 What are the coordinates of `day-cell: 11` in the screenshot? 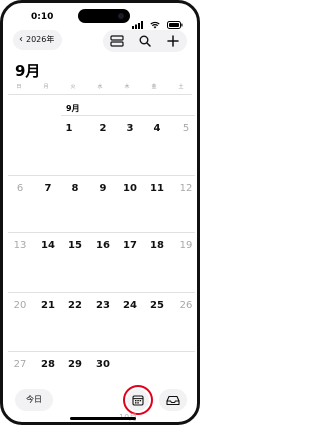 It's located at (157, 188).